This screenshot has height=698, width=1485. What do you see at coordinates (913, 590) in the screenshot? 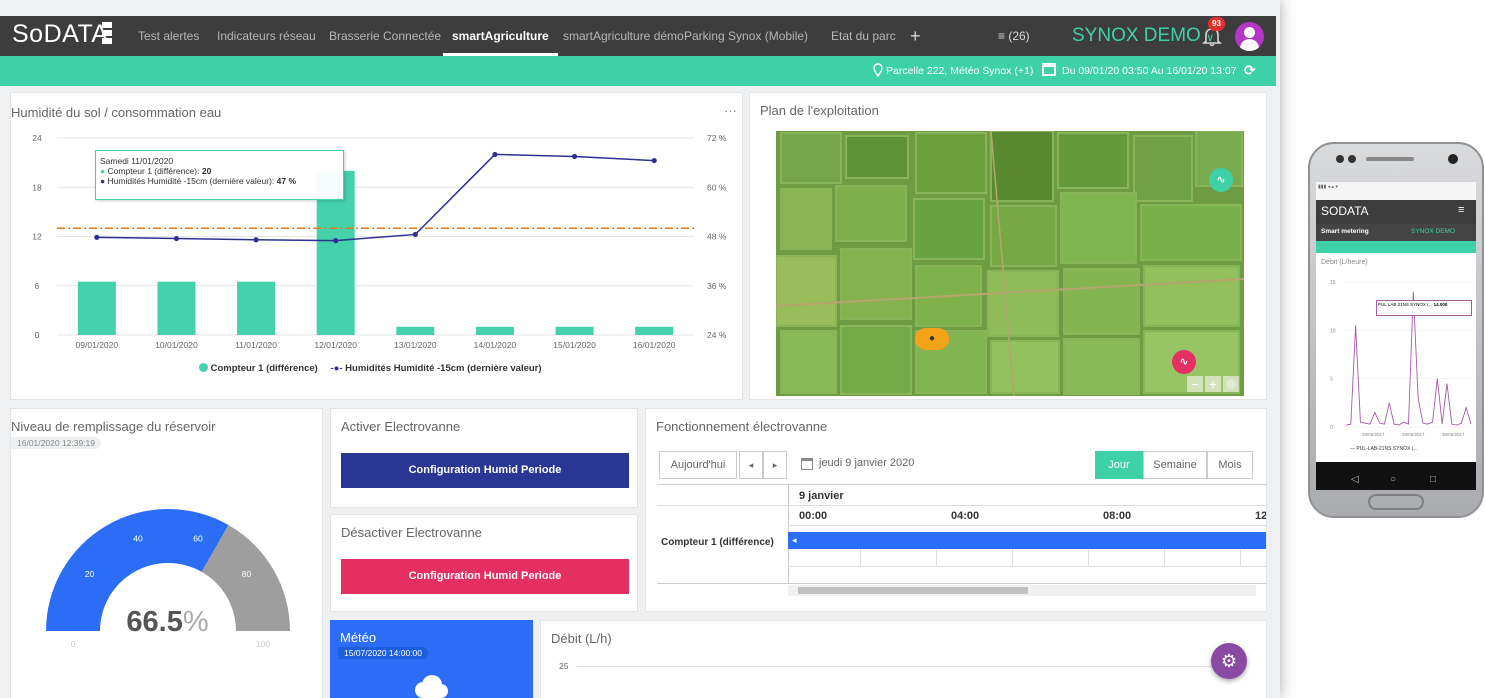
I see `scrollbar-thumb` at bounding box center [913, 590].